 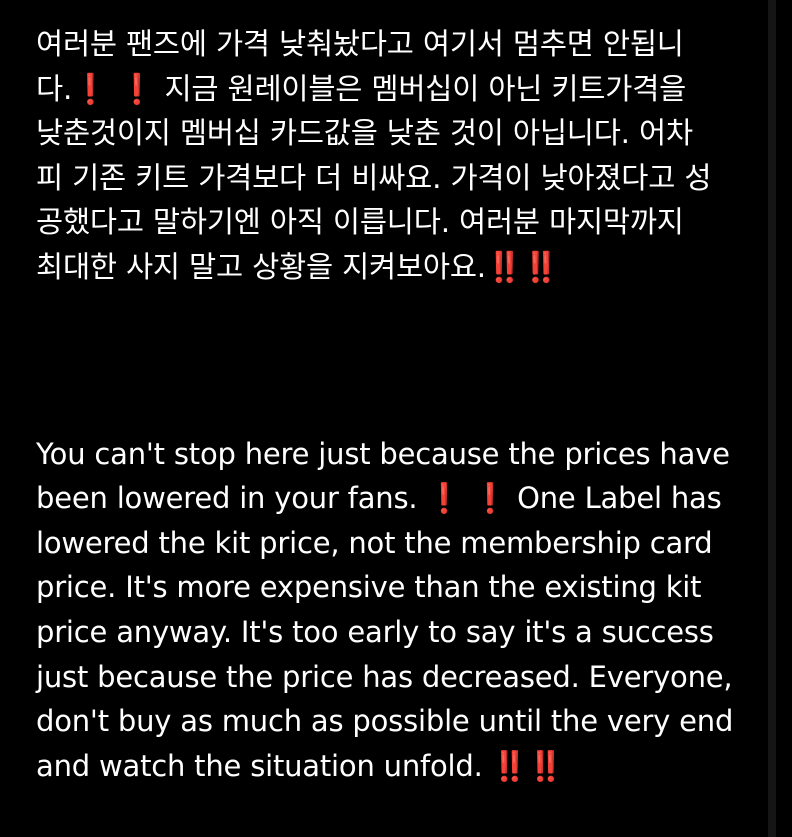 I want to click on scrollbar, so click(x=772, y=418).